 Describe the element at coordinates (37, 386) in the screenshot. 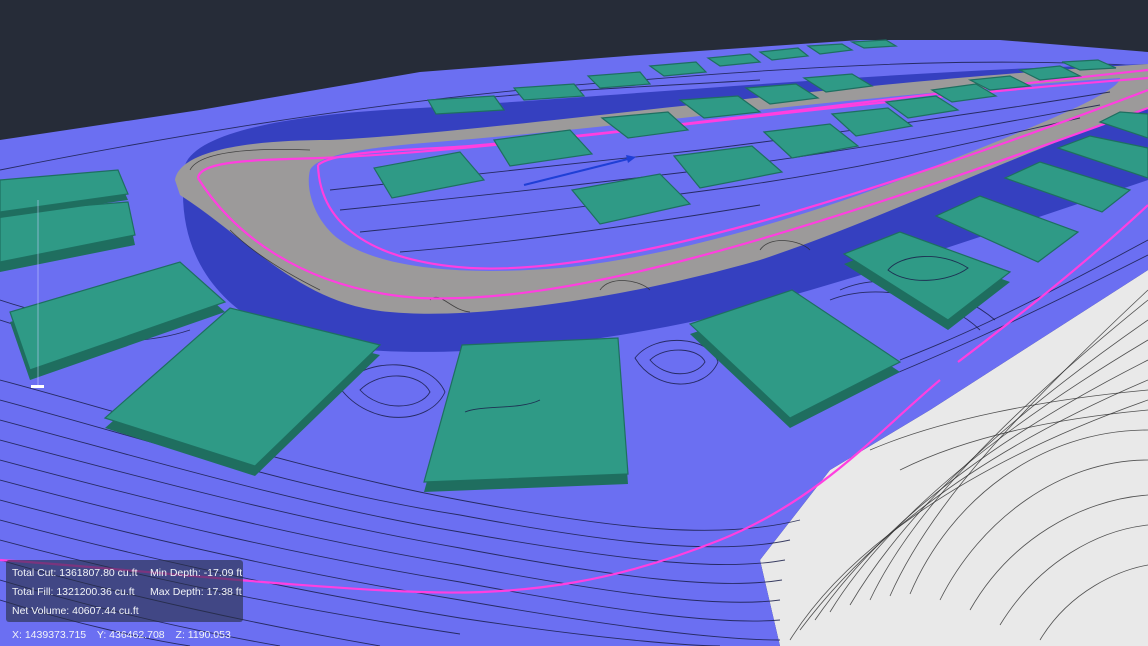

I see `marker-tick` at that location.